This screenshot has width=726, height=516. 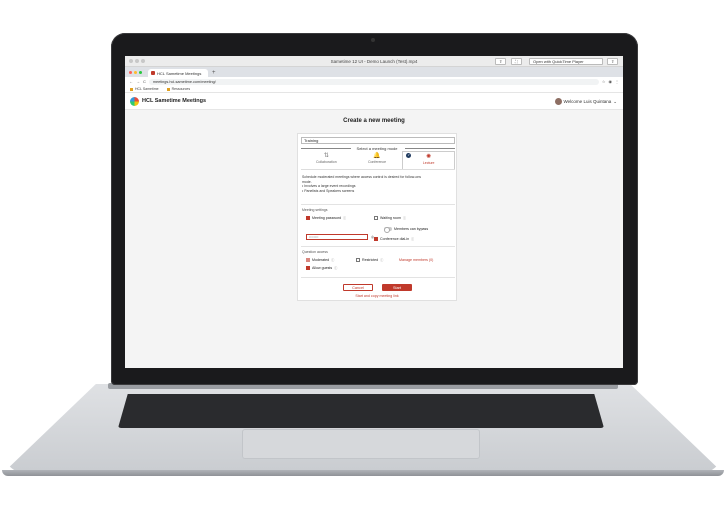 I want to click on chevron-down-icon: ⌄, so click(x=615, y=101).